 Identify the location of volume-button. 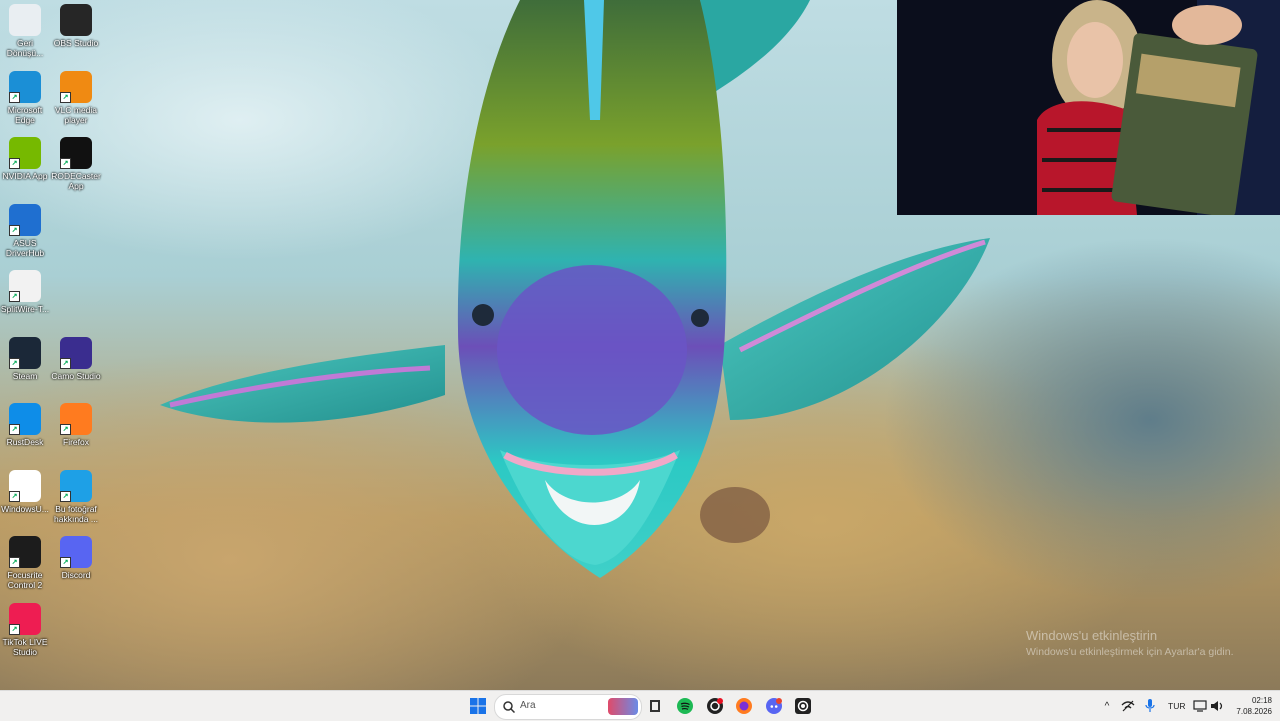
(1217, 706).